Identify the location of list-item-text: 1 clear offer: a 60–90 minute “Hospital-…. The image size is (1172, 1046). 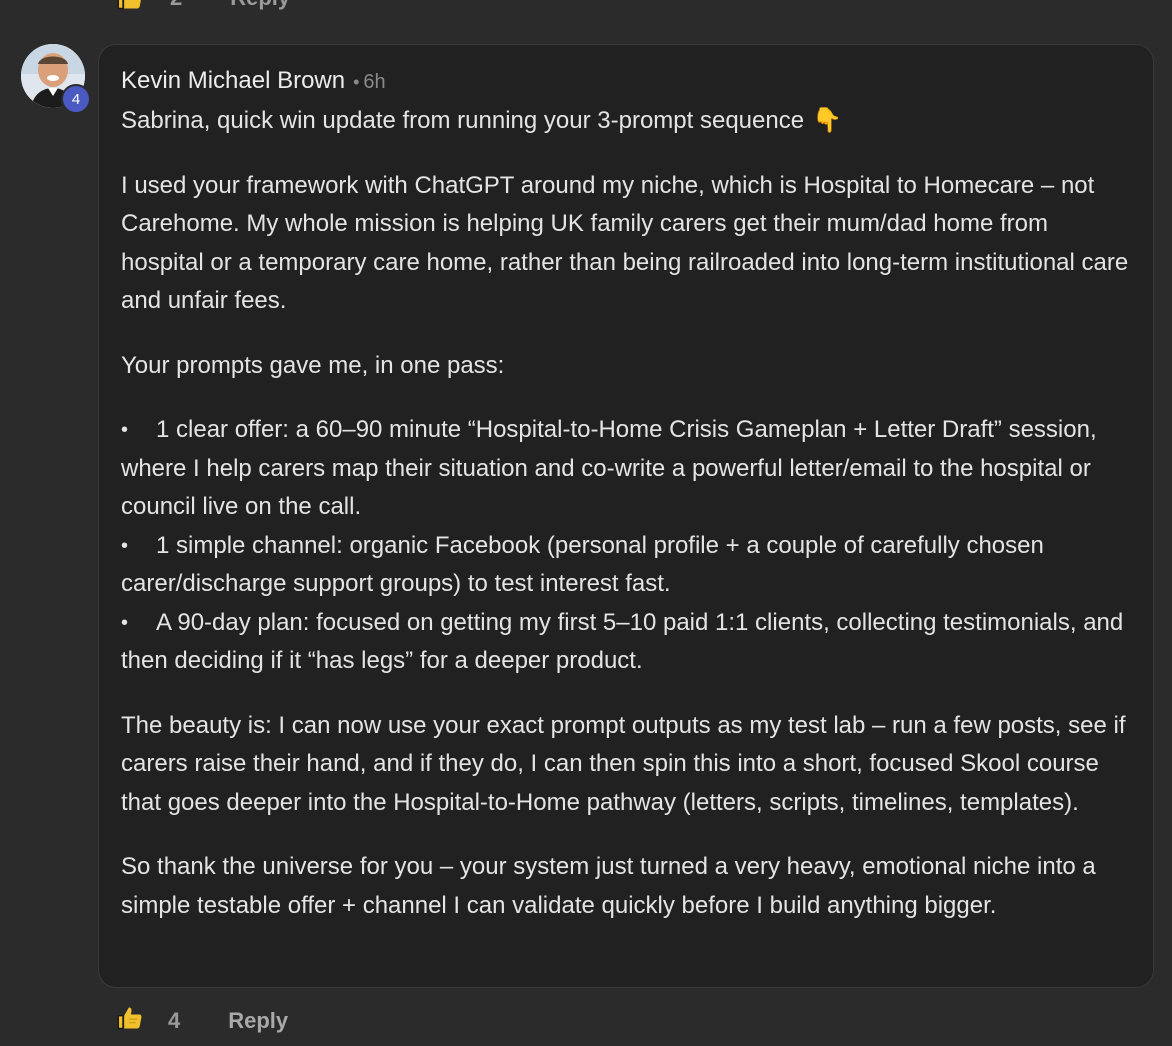
(609, 468).